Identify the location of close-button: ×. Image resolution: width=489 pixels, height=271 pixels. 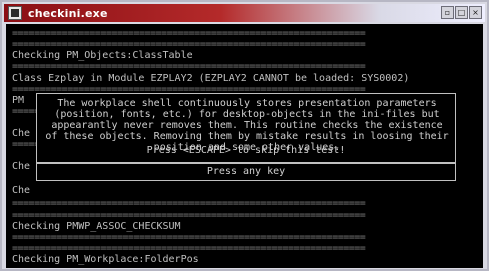
(475, 12).